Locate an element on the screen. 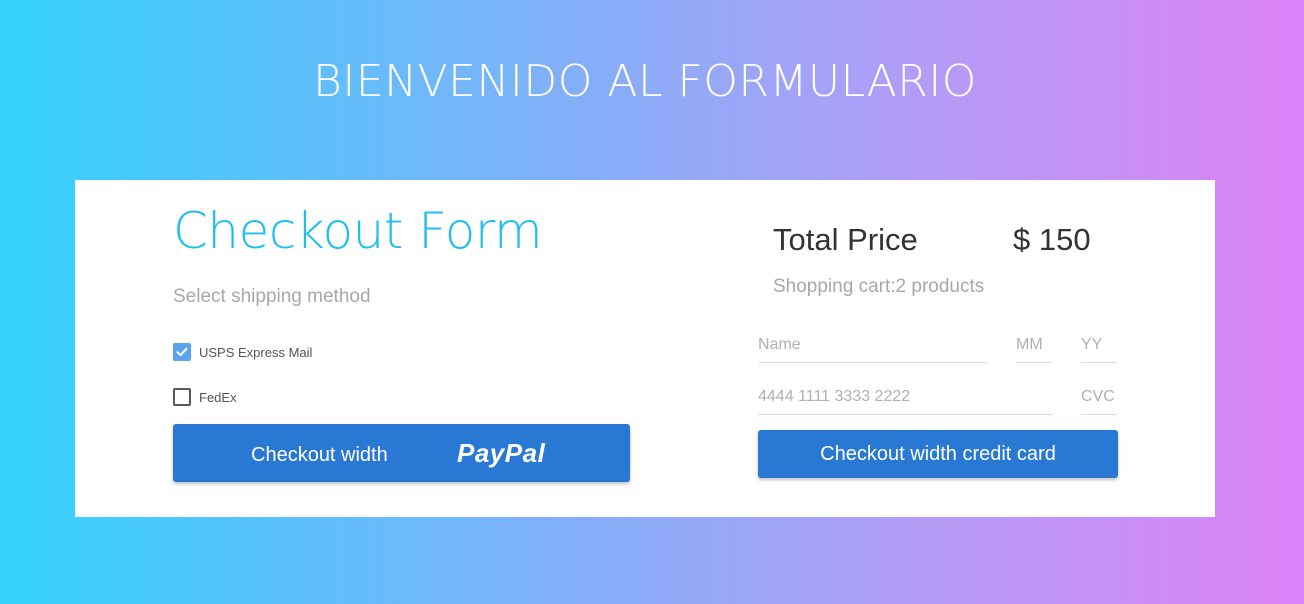  expiry-month-input is located at coordinates (1034, 349).